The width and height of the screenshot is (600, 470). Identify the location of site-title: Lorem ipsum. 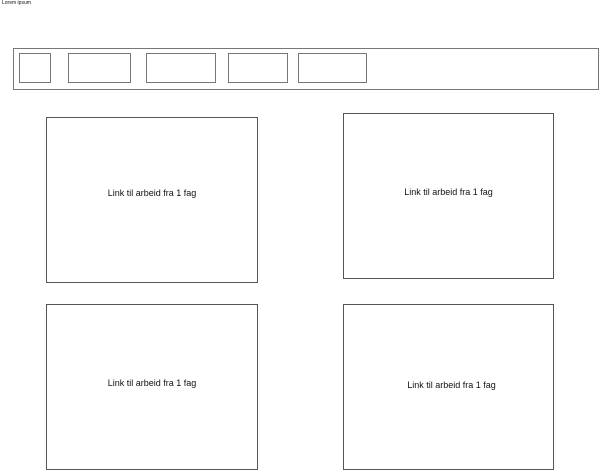
(16, 3).